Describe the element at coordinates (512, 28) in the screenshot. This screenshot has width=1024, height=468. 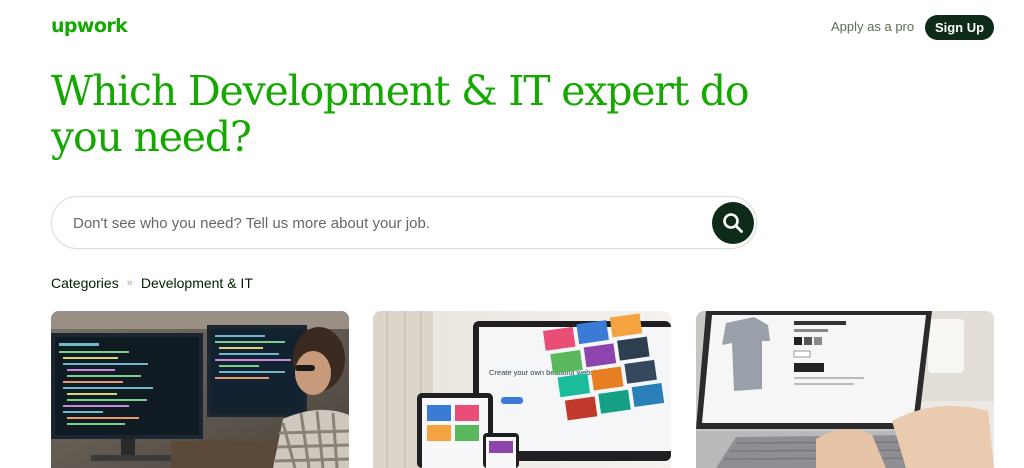
I see `top-navigation: upwork Apply as a pro Sign Up` at that location.